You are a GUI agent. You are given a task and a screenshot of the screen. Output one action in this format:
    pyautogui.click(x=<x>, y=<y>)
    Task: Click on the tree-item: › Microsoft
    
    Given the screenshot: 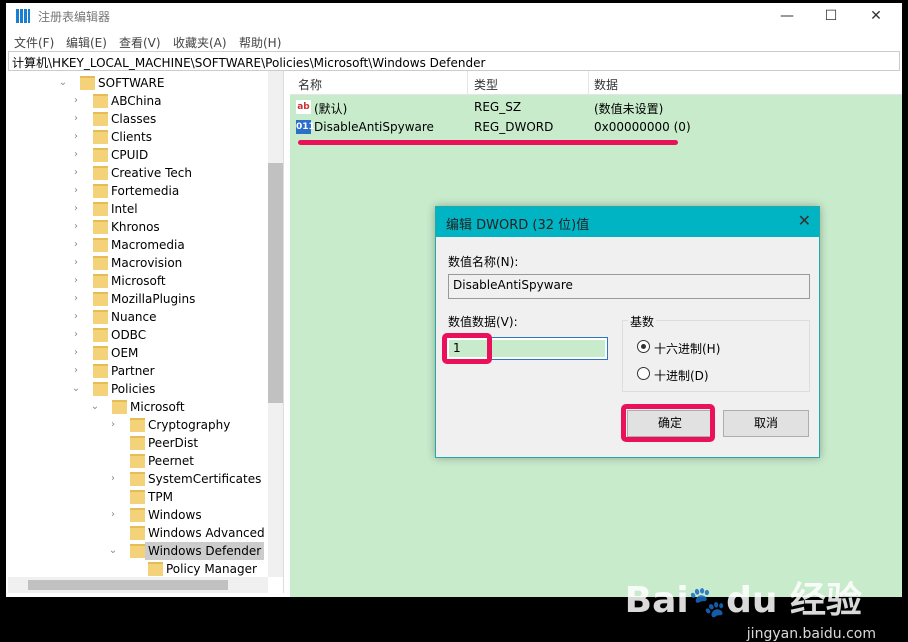 What is the action you would take?
    pyautogui.click(x=145, y=281)
    